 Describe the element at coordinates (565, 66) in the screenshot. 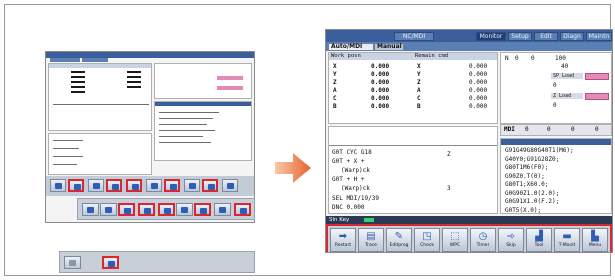

I see `t-value: 40` at that location.